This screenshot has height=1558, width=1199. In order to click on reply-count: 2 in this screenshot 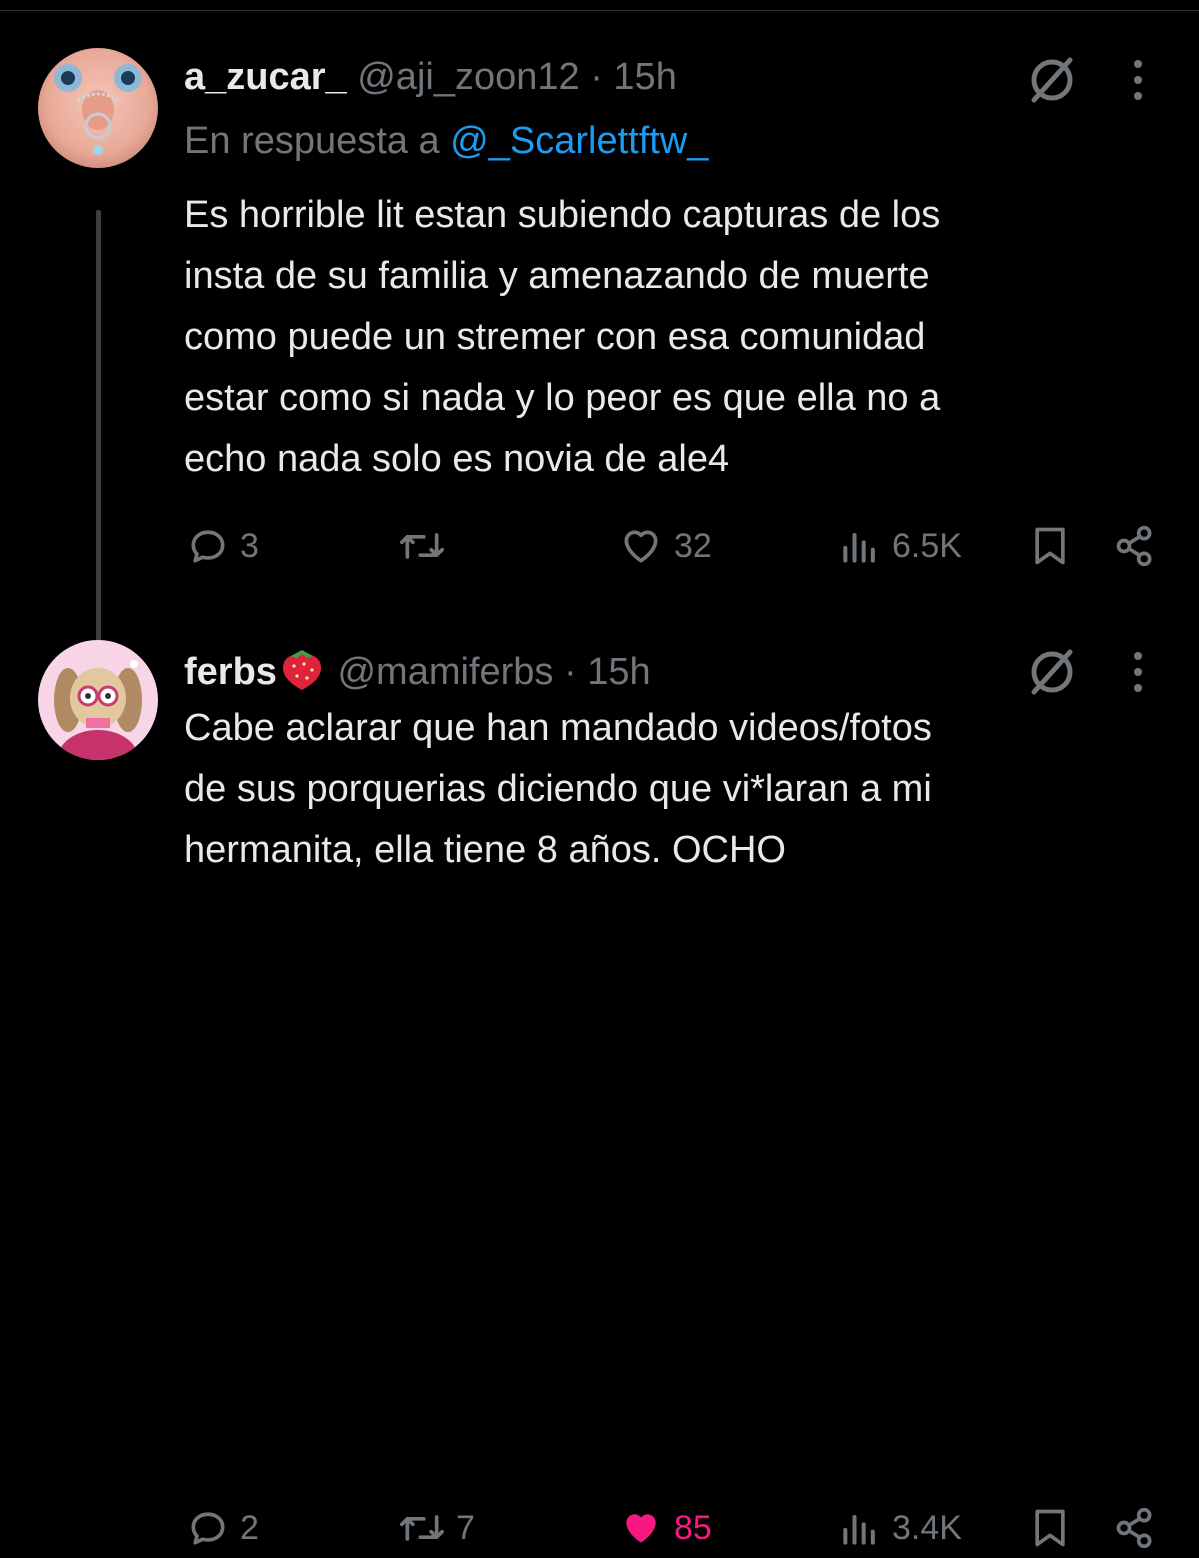, I will do `click(249, 1527)`.